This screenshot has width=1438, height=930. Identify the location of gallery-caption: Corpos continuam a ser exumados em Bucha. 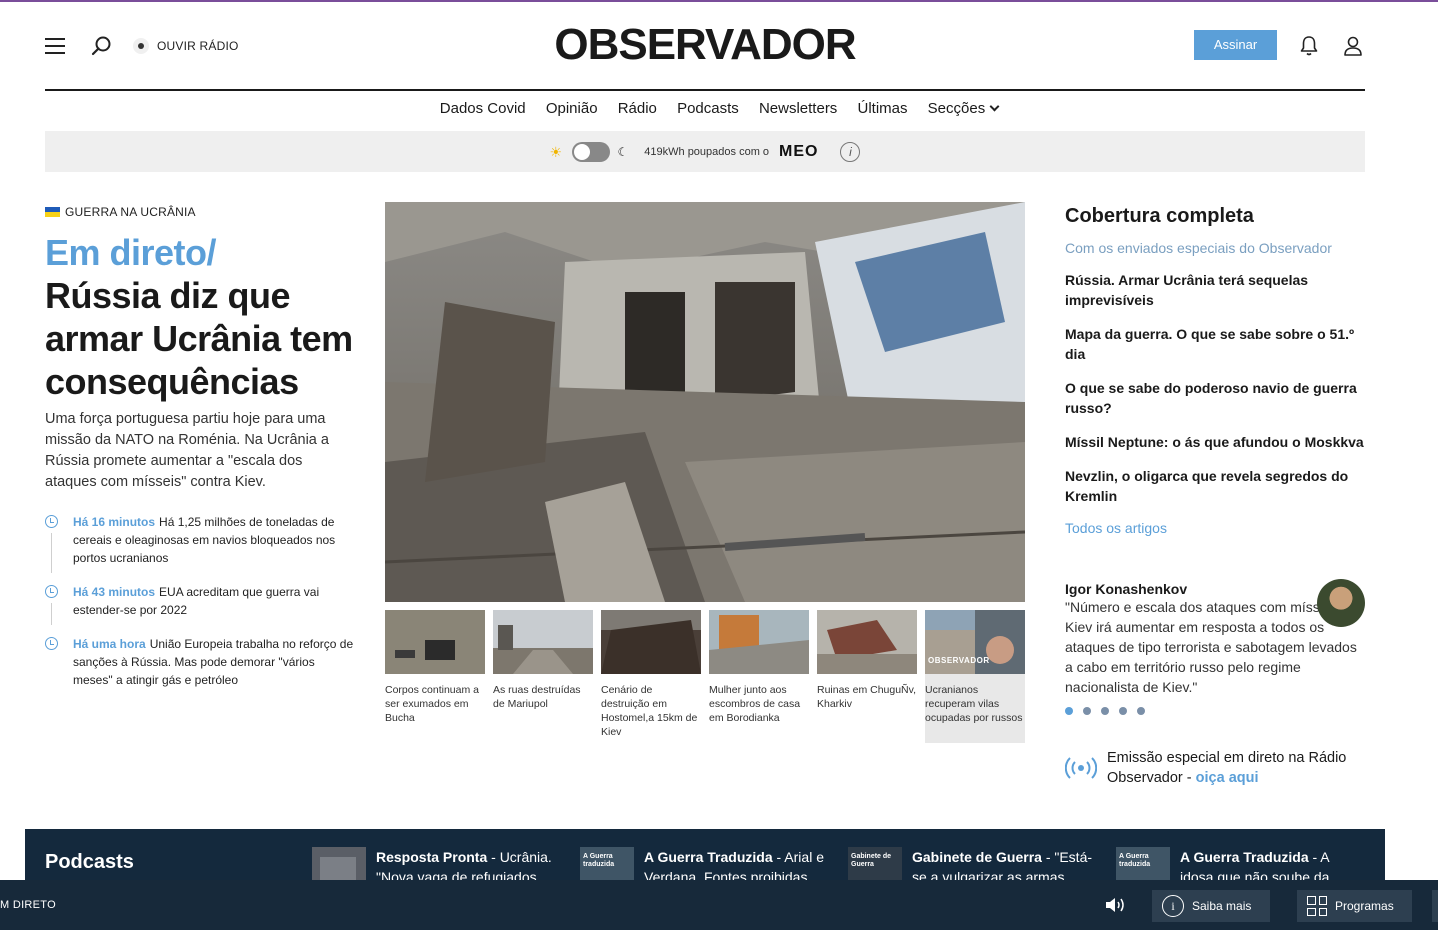
(432, 704).